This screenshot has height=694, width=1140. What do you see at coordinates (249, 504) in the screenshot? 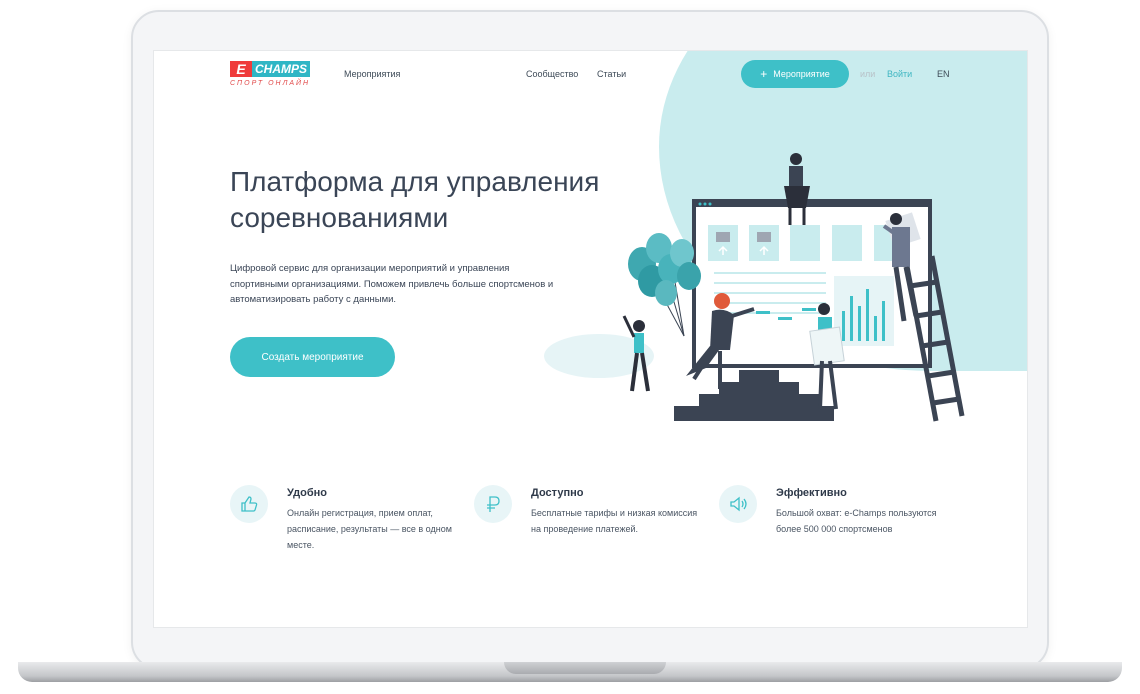
I see `thumbs-up-icon` at bounding box center [249, 504].